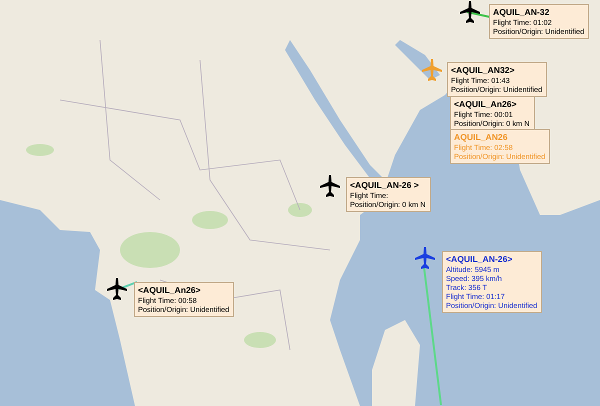  I want to click on flight-callsign: <AQUIL_AN-26>, so click(480, 259).